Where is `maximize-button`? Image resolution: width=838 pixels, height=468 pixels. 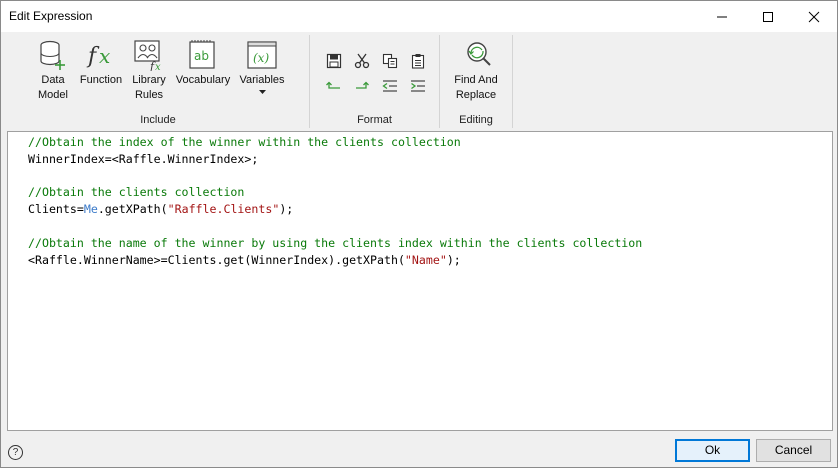 maximize-button is located at coordinates (768, 16).